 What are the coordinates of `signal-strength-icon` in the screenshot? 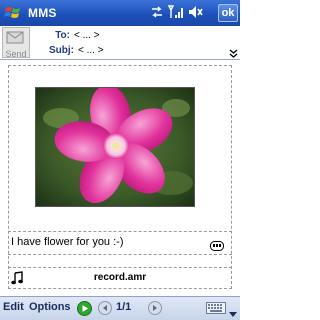 It's located at (176, 12).